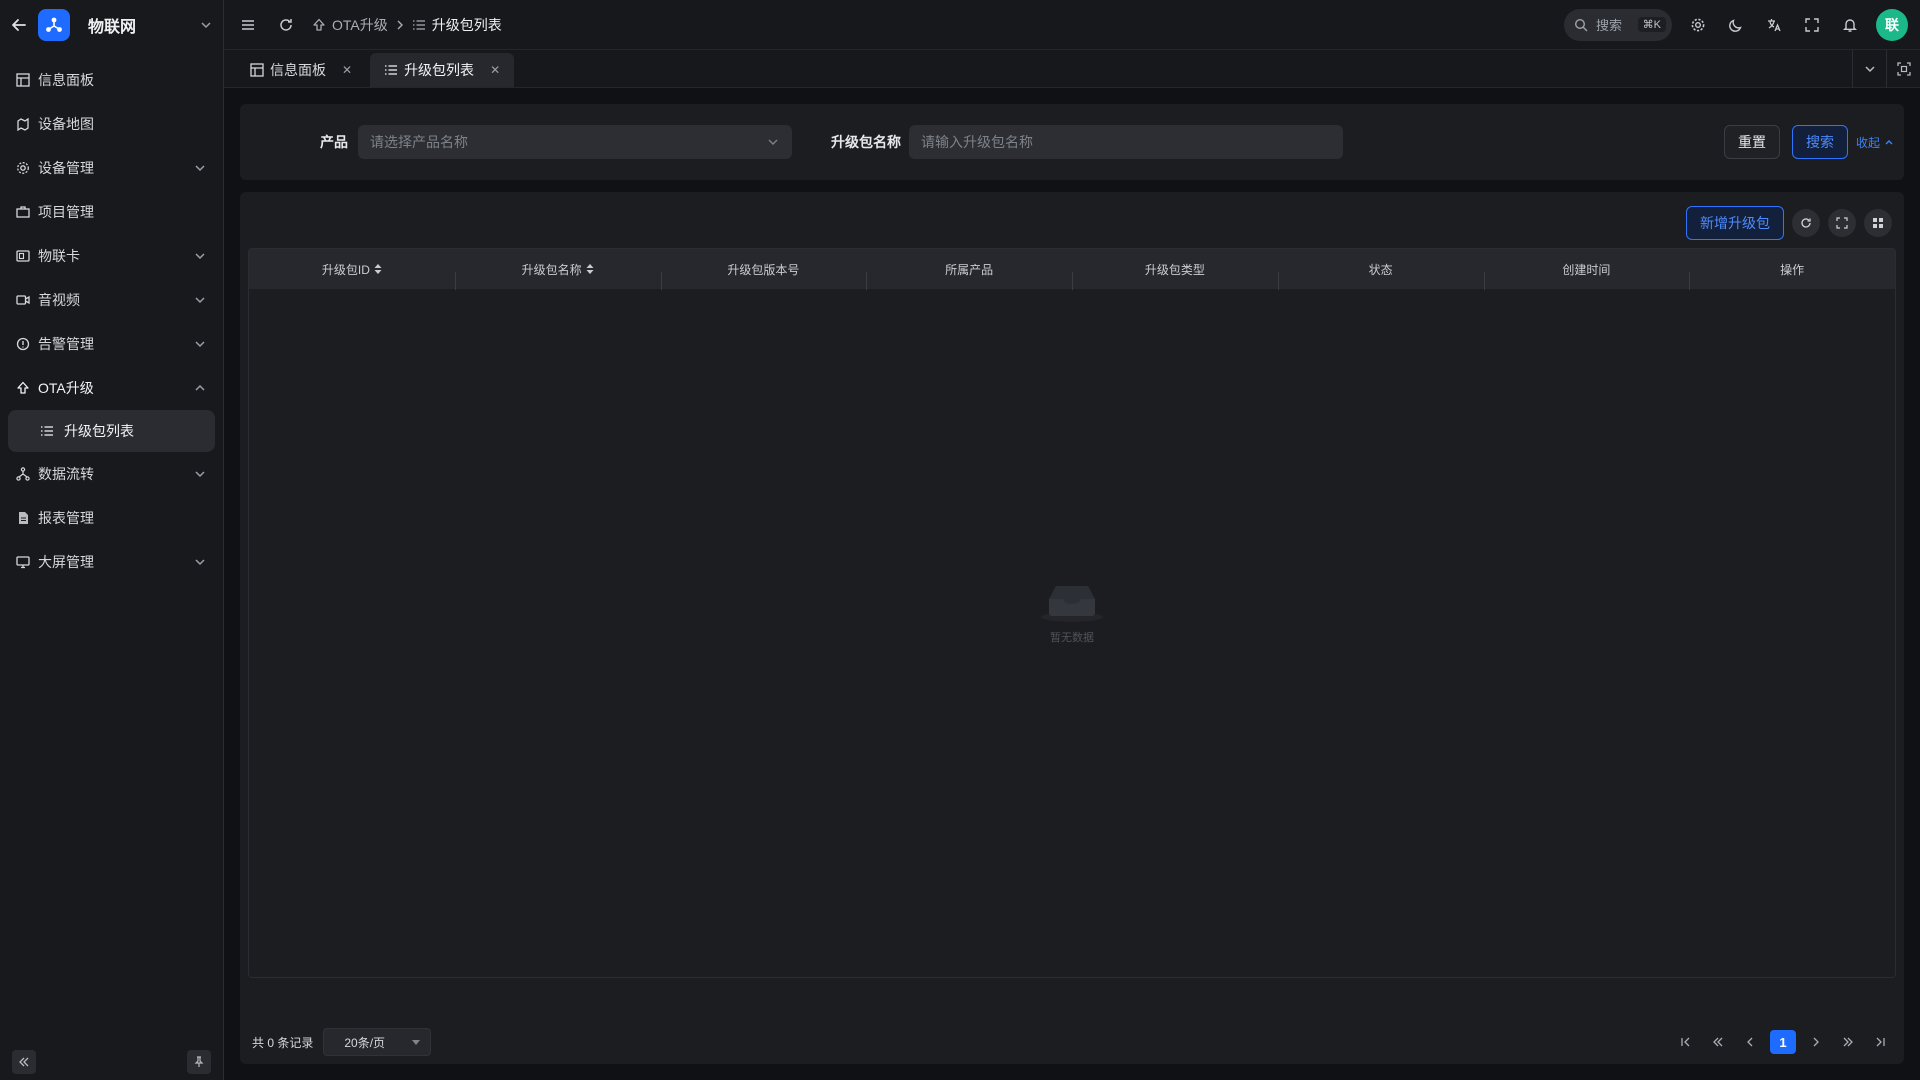 The image size is (1920, 1080). I want to click on settings-icon, so click(1698, 25).